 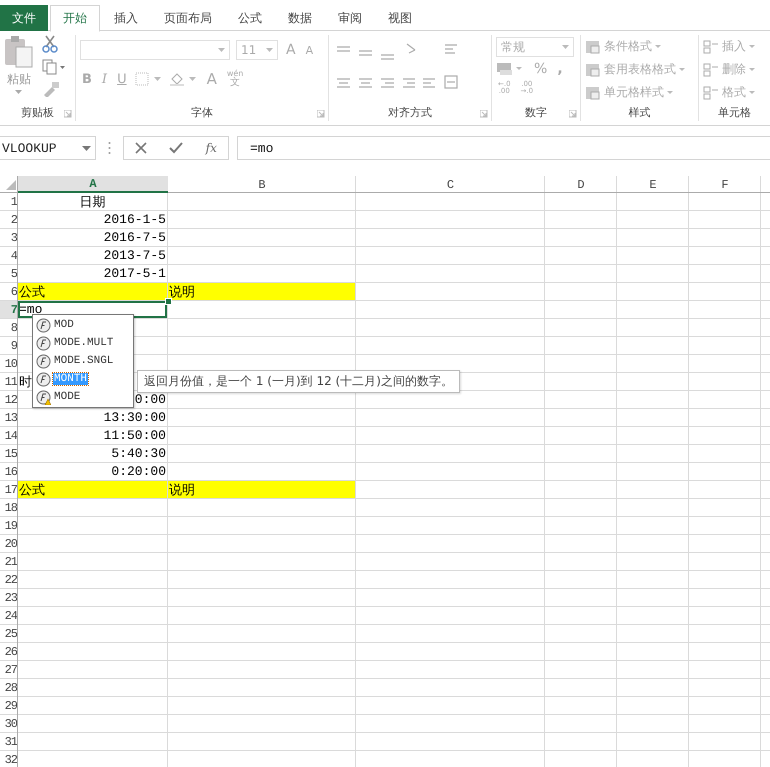 I want to click on group-label: 样式, so click(x=639, y=112).